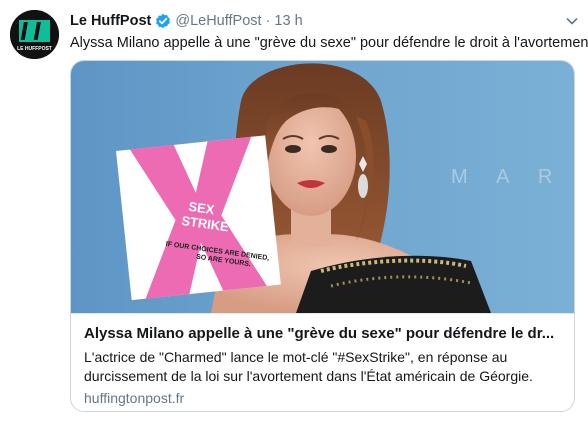  I want to click on tweet-header: Le HuffPost @LeHuffPost · 13 h, so click(186, 21).